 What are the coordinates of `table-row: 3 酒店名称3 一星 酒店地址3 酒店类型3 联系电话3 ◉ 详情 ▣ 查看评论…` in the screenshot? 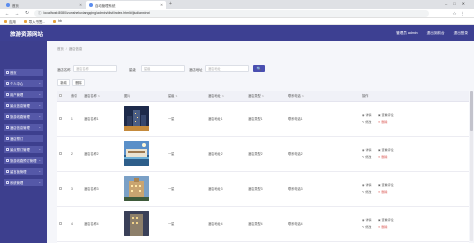 It's located at (263, 189).